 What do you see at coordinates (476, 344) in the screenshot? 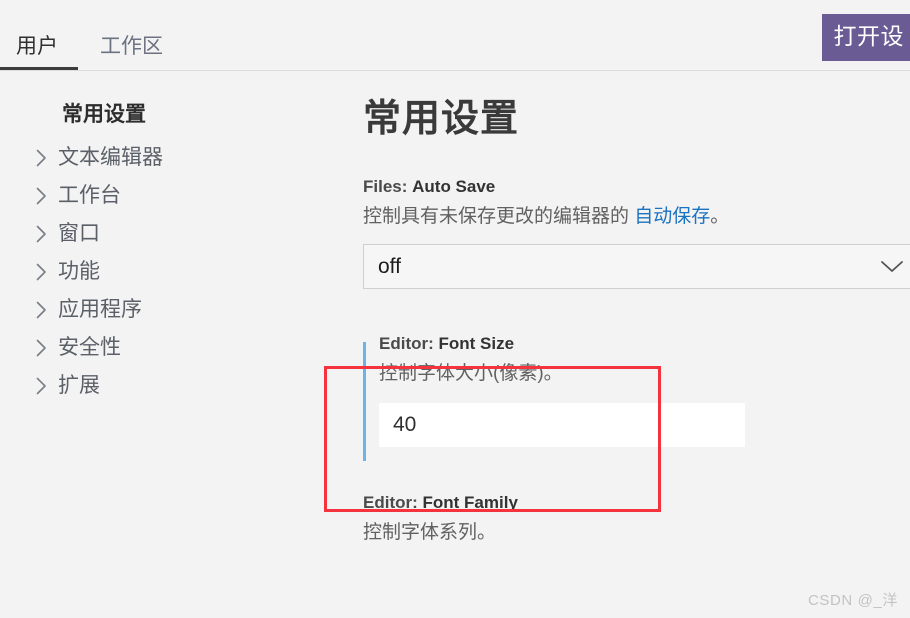
I see `setting-name: Font Size` at bounding box center [476, 344].